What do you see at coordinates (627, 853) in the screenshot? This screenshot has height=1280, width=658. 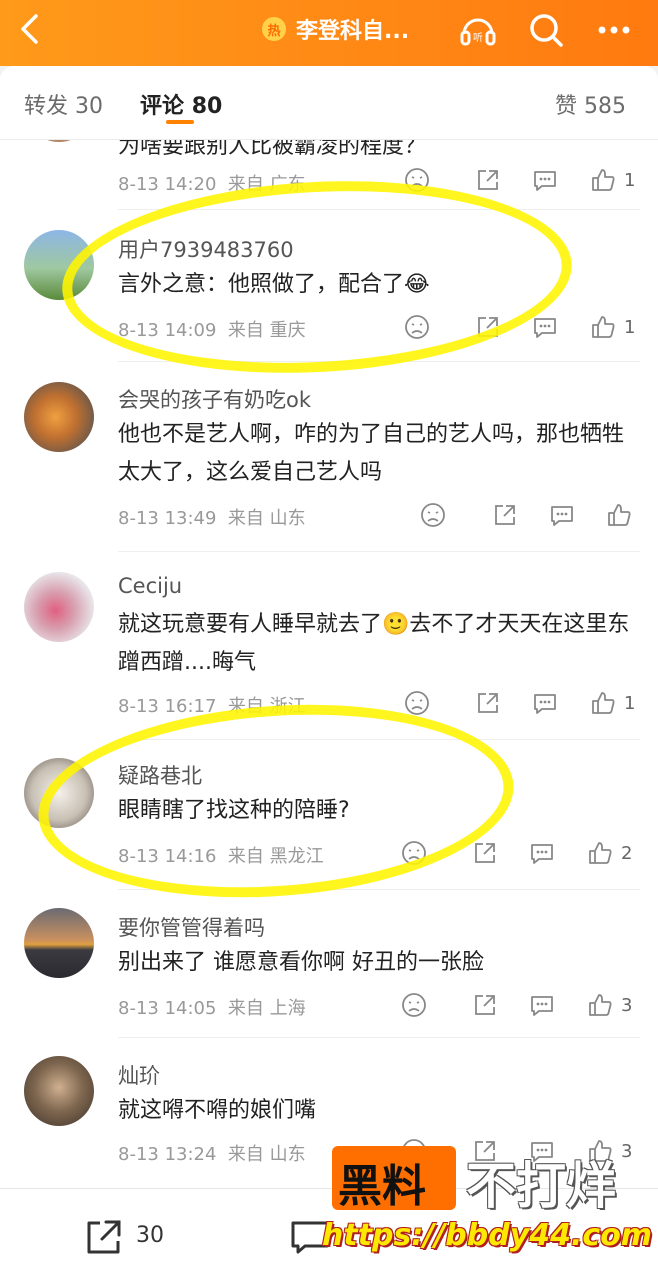 I see `like-count: 2` at bounding box center [627, 853].